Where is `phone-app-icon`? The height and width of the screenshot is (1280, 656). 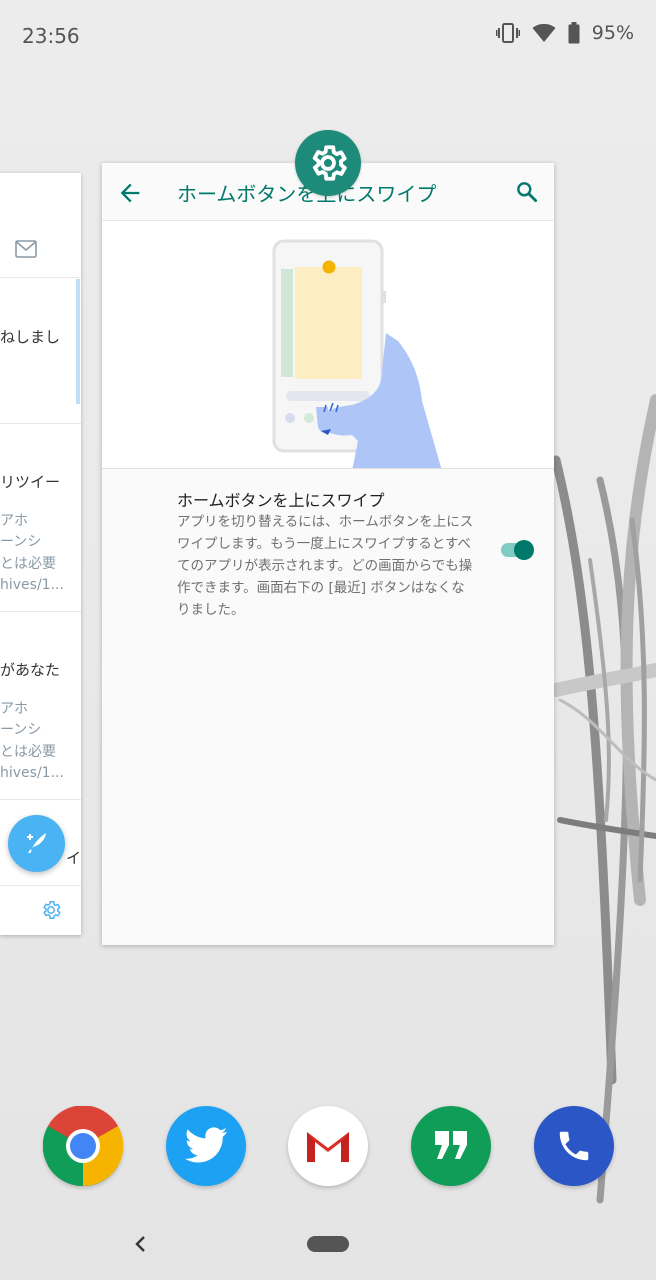 phone-app-icon is located at coordinates (574, 1146).